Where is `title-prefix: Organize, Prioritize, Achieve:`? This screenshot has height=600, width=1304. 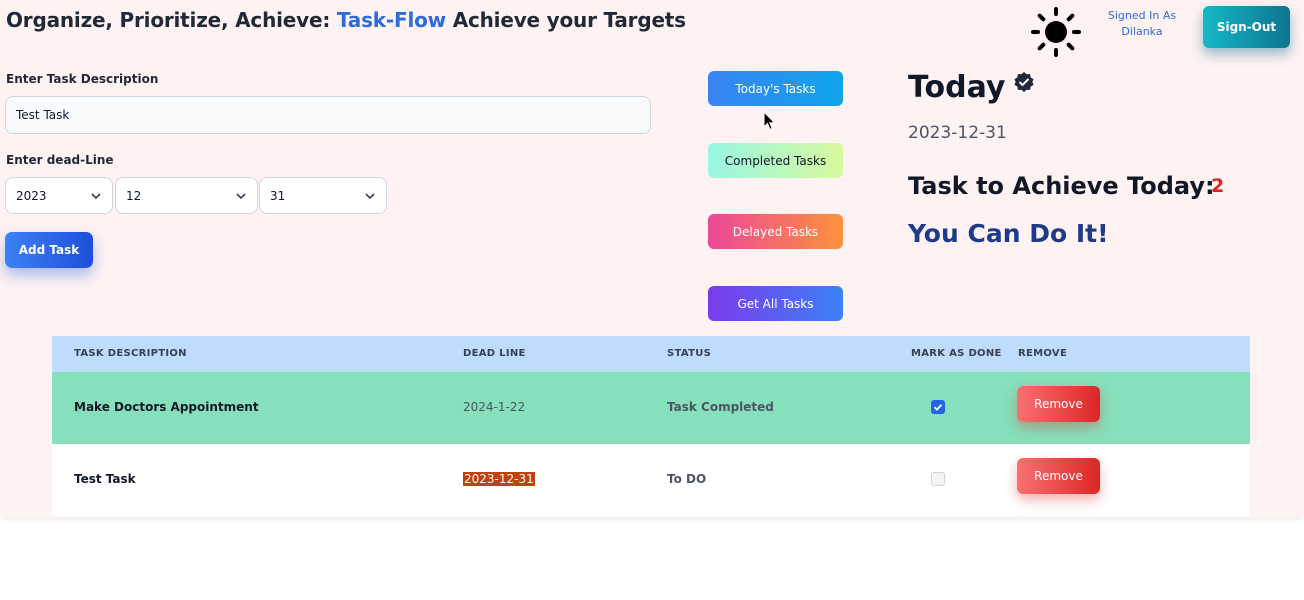
title-prefix: Organize, Prioritize, Achieve: is located at coordinates (168, 20).